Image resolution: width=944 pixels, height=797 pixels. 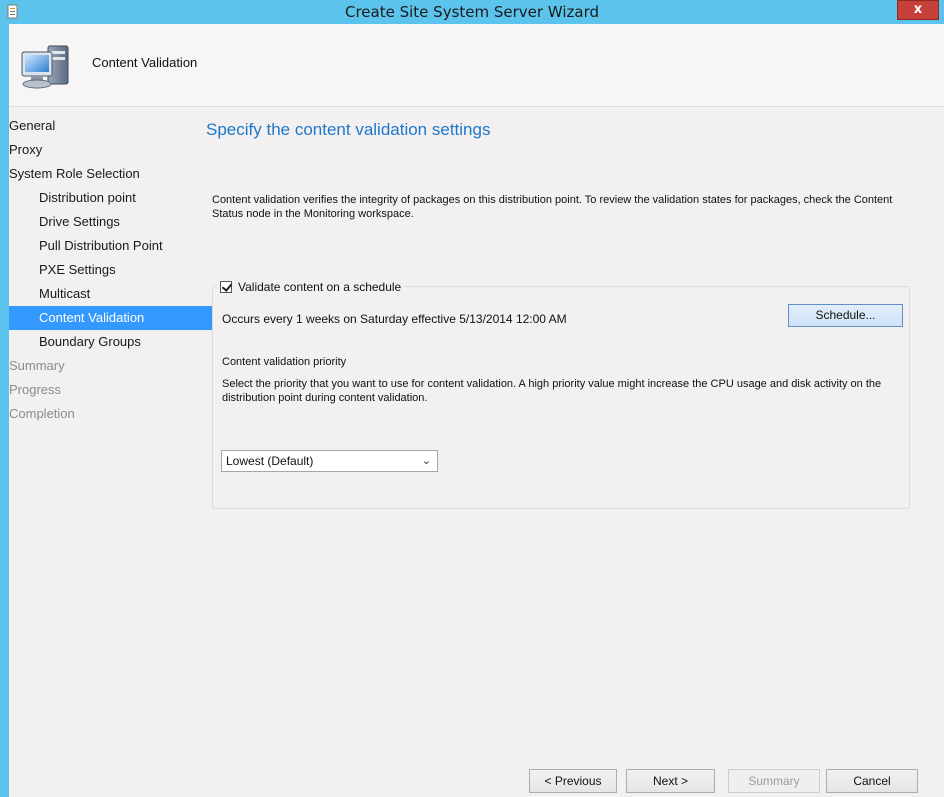 I want to click on title-bar: Create Site System Server Wizard x, so click(x=472, y=12).